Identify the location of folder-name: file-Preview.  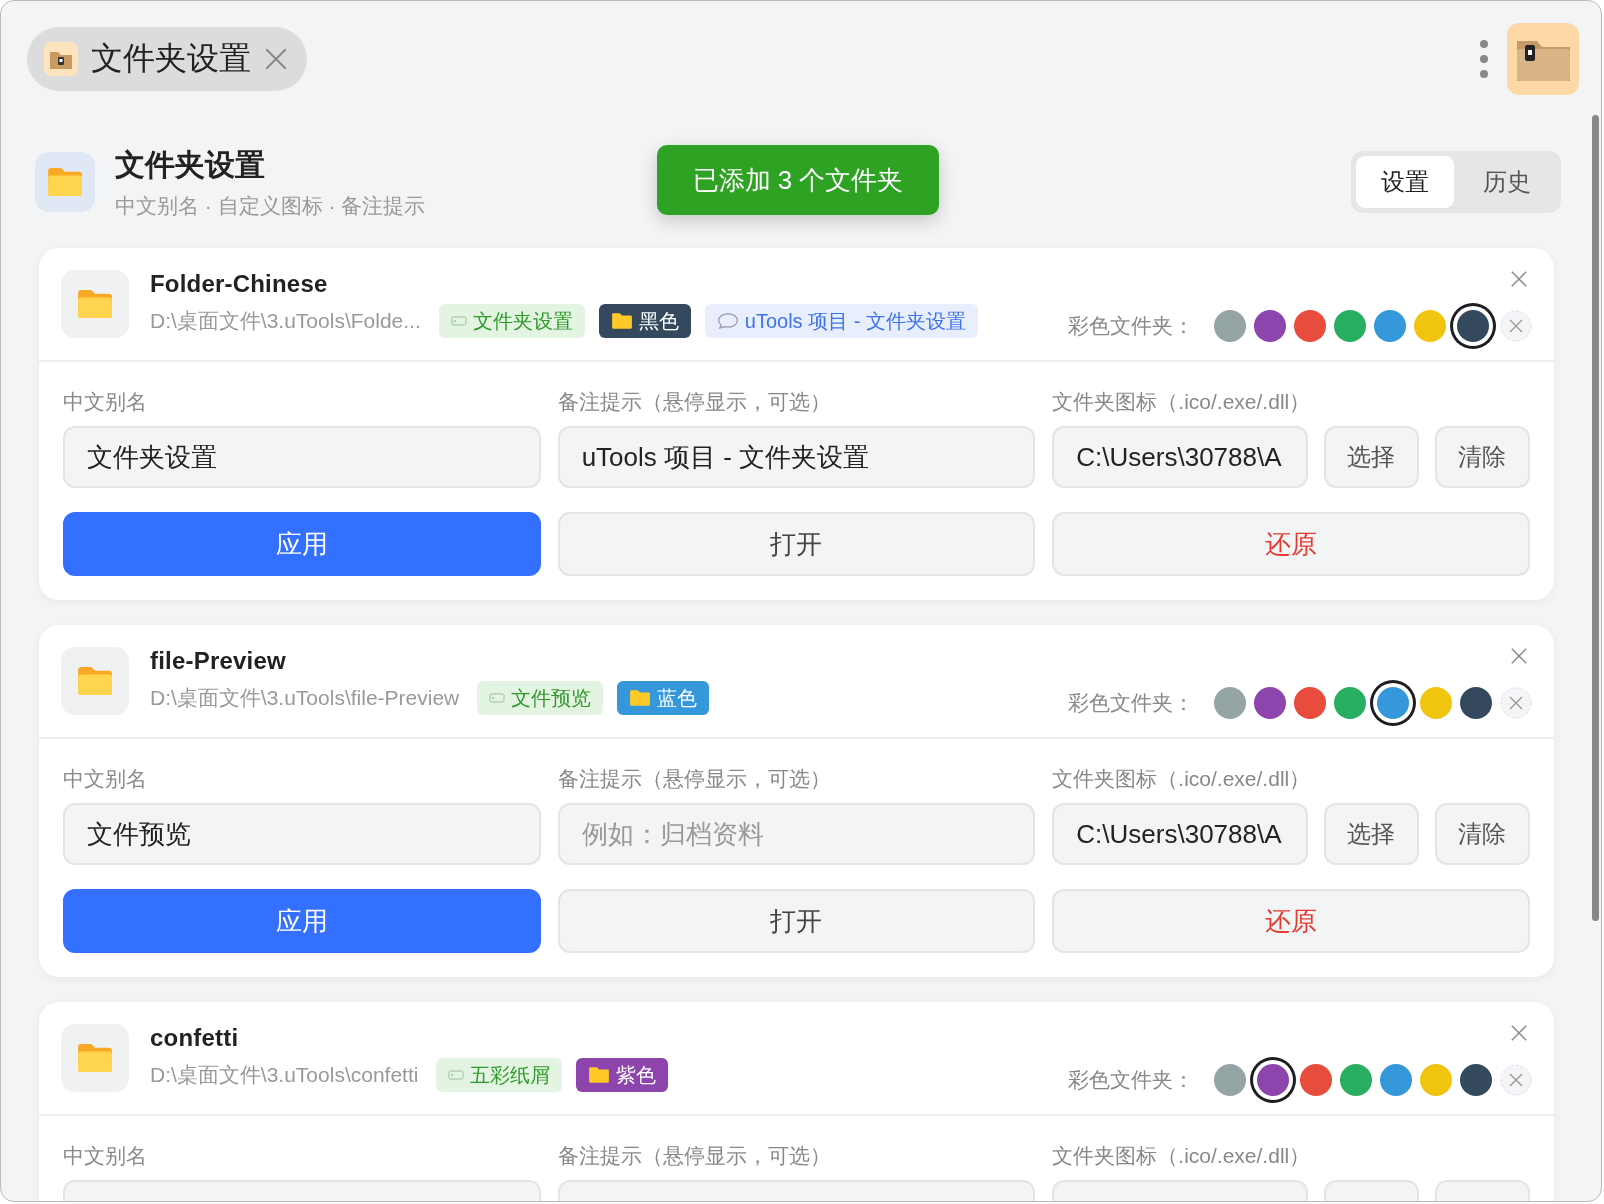
(218, 661).